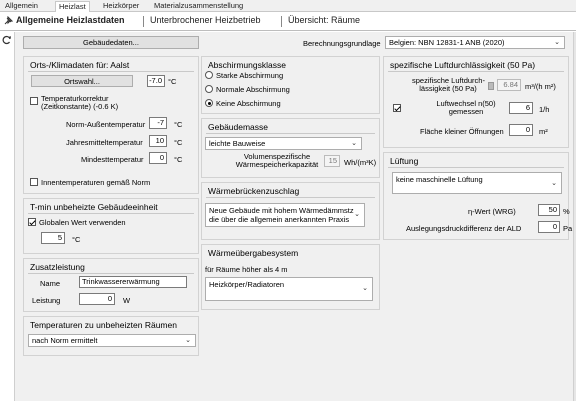 This screenshot has width=576, height=401. What do you see at coordinates (57, 267) in the screenshot?
I see `zusatzleistung-title: Zusatzleistung` at bounding box center [57, 267].